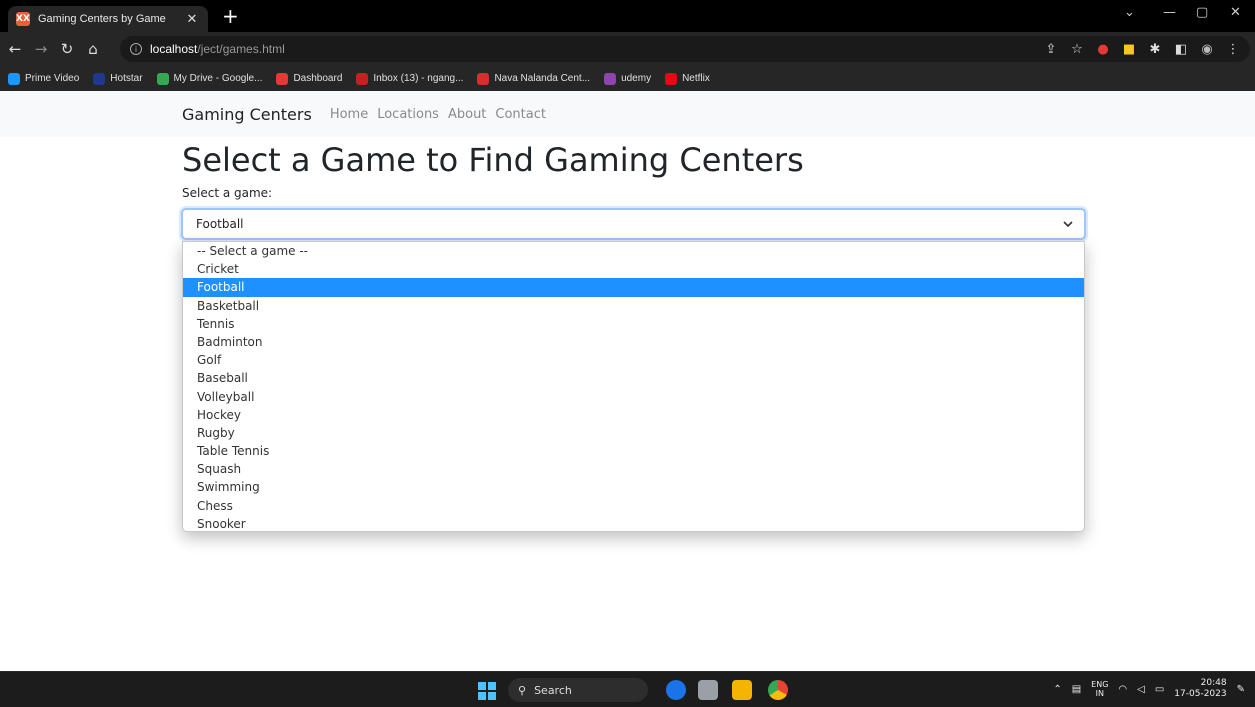 The image size is (1255, 707). I want to click on game-option: Volleyball, so click(633, 397).